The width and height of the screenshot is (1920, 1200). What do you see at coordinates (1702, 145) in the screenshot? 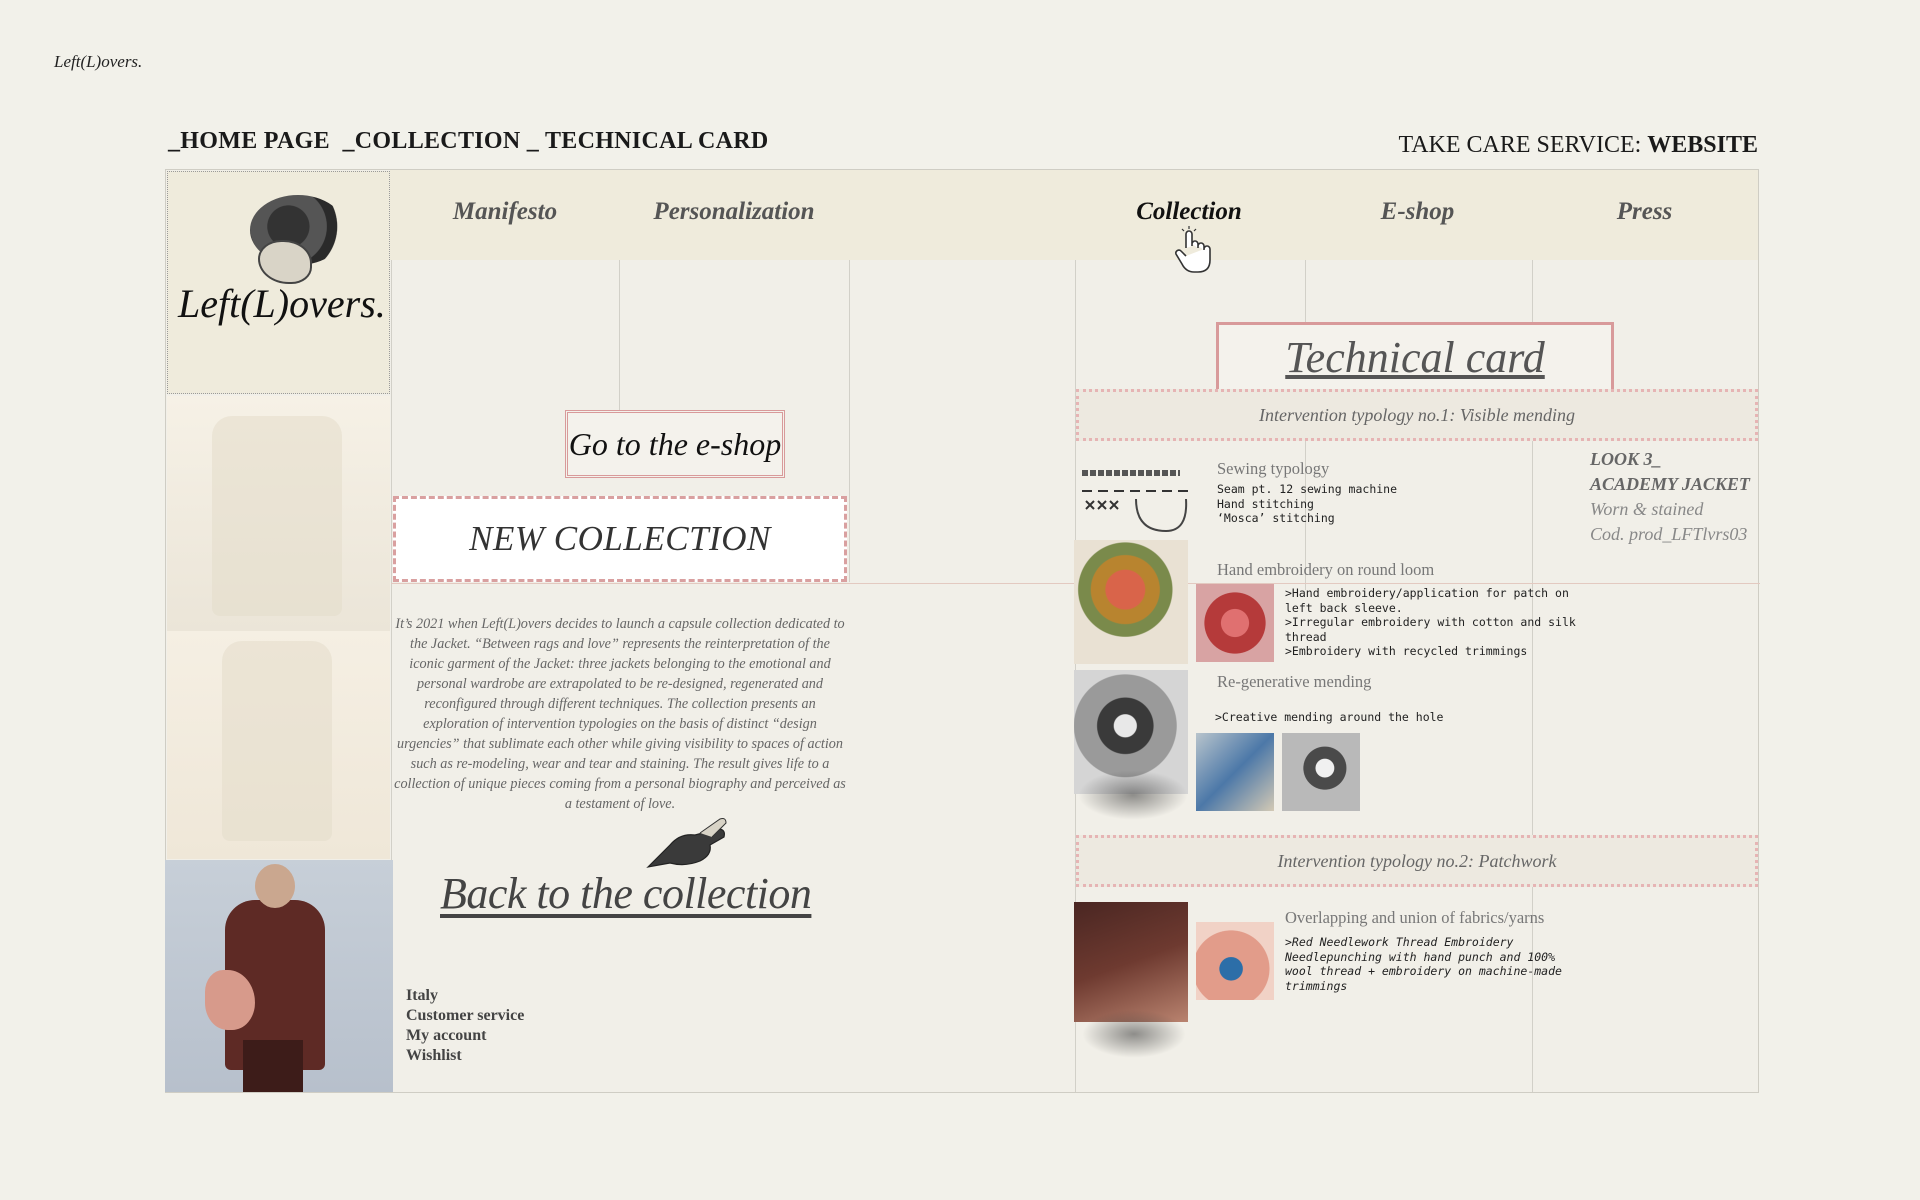
I see `service-value: WEBSITE` at bounding box center [1702, 145].